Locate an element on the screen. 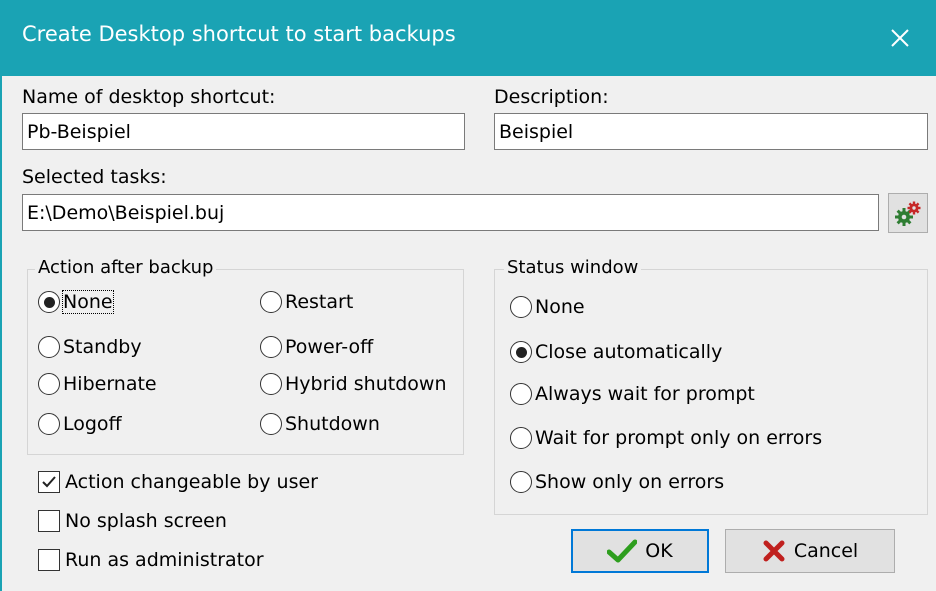 The image size is (936, 591). radio-label: Hybrid shutdown is located at coordinates (366, 384).